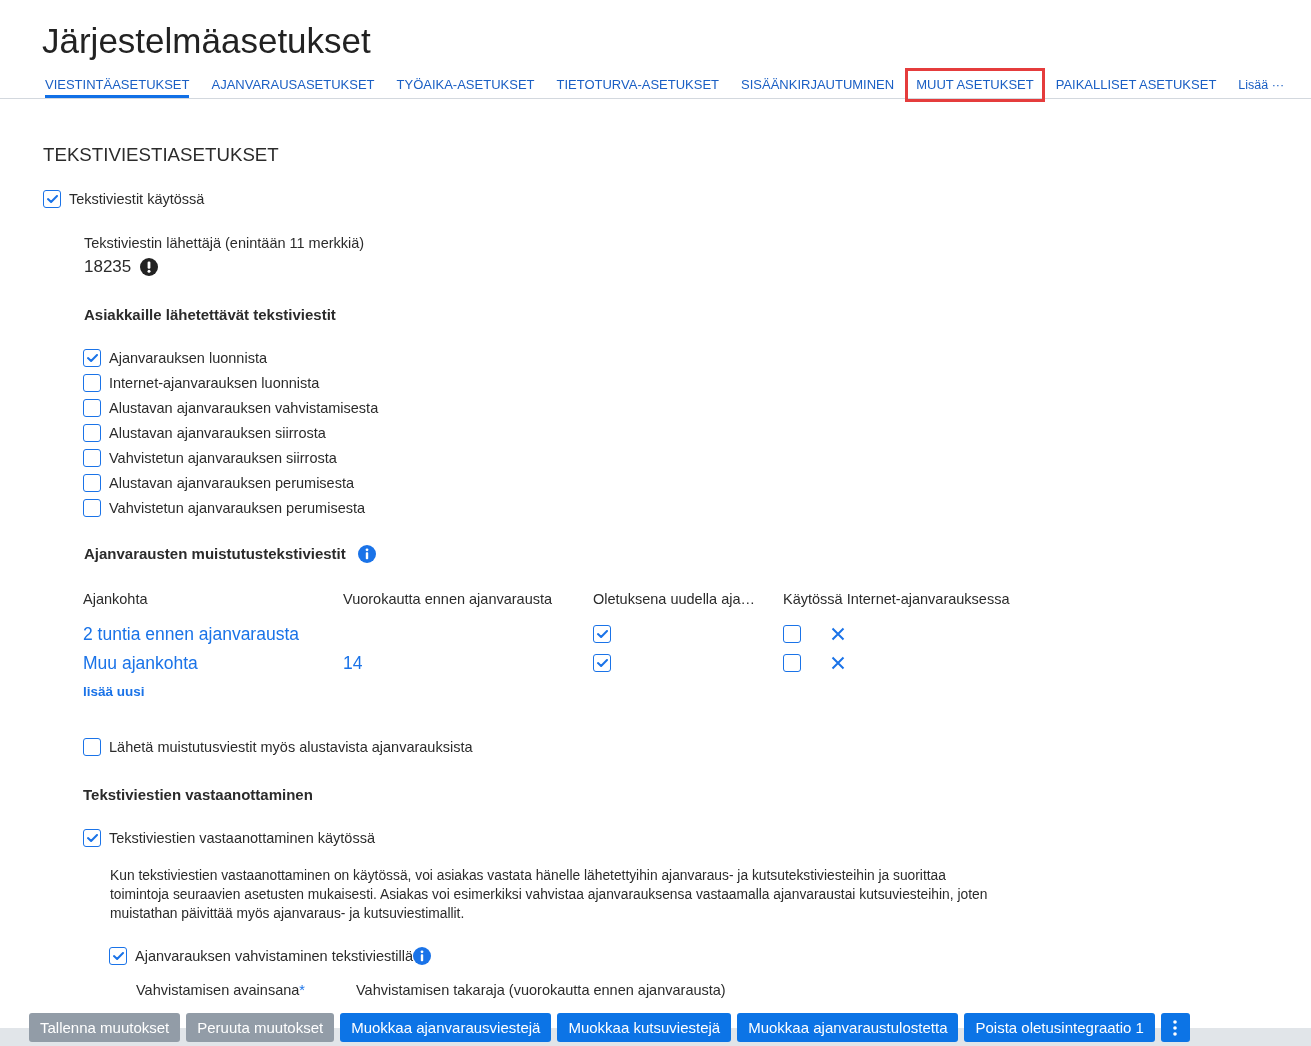  Describe the element at coordinates (149, 267) in the screenshot. I see `exclamation-icon` at that location.